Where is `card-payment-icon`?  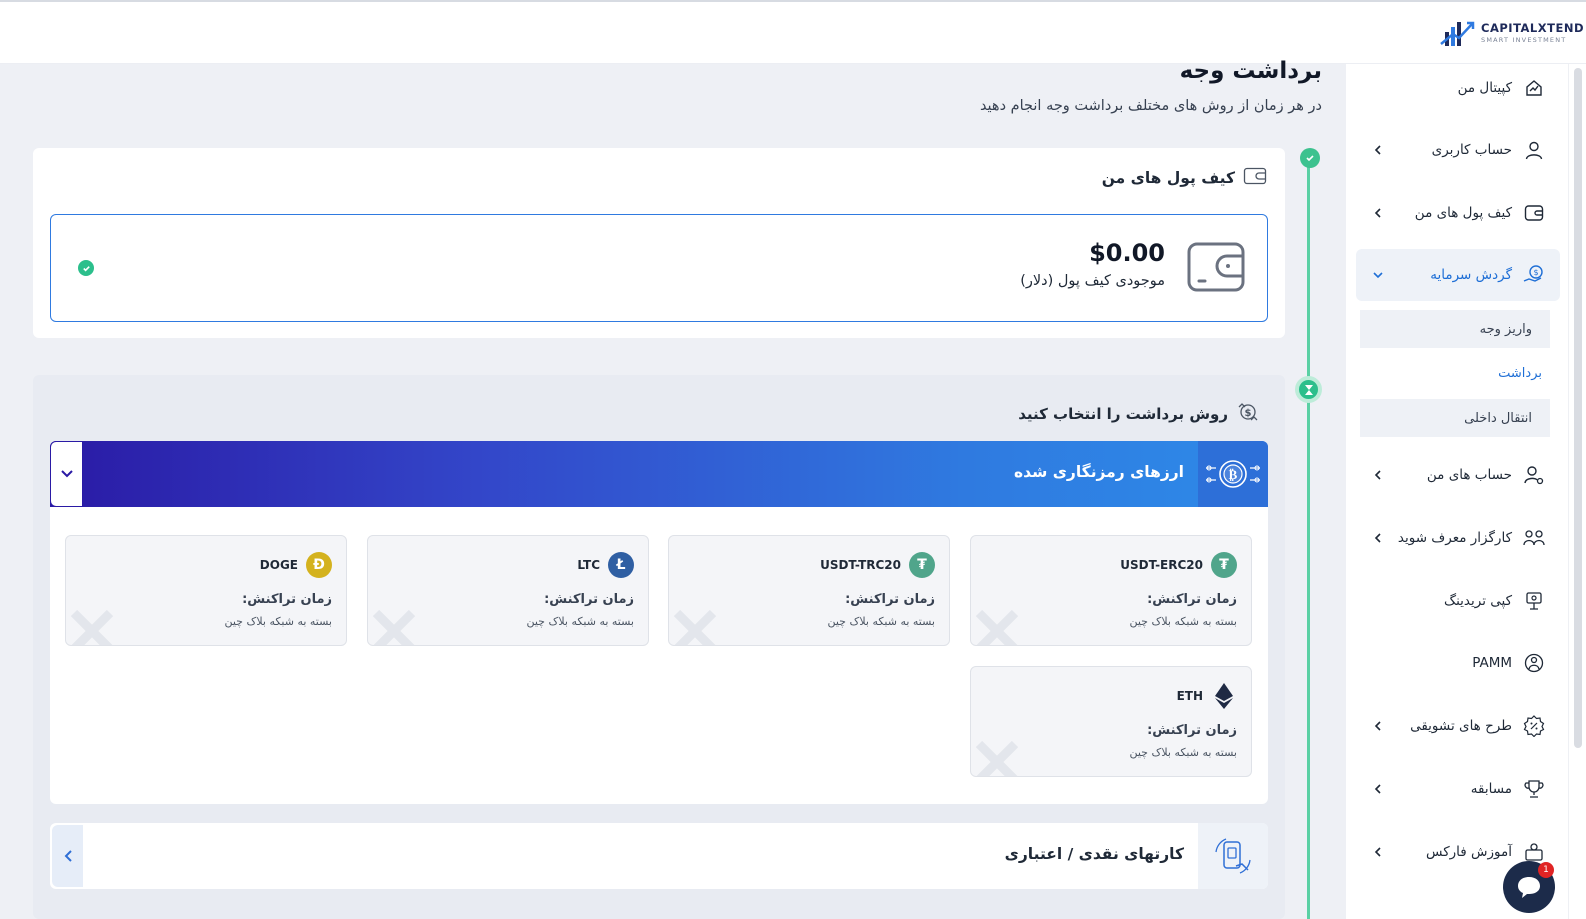 card-payment-icon is located at coordinates (1233, 856).